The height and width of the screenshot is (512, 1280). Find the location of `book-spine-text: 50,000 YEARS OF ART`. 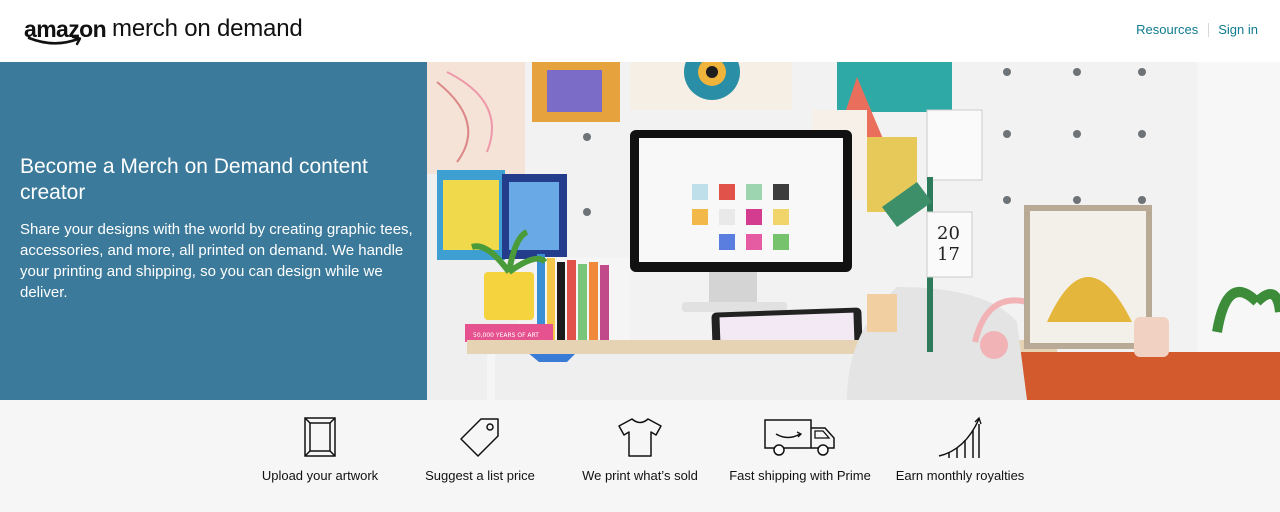

book-spine-text: 50,000 YEARS OF ART is located at coordinates (506, 335).